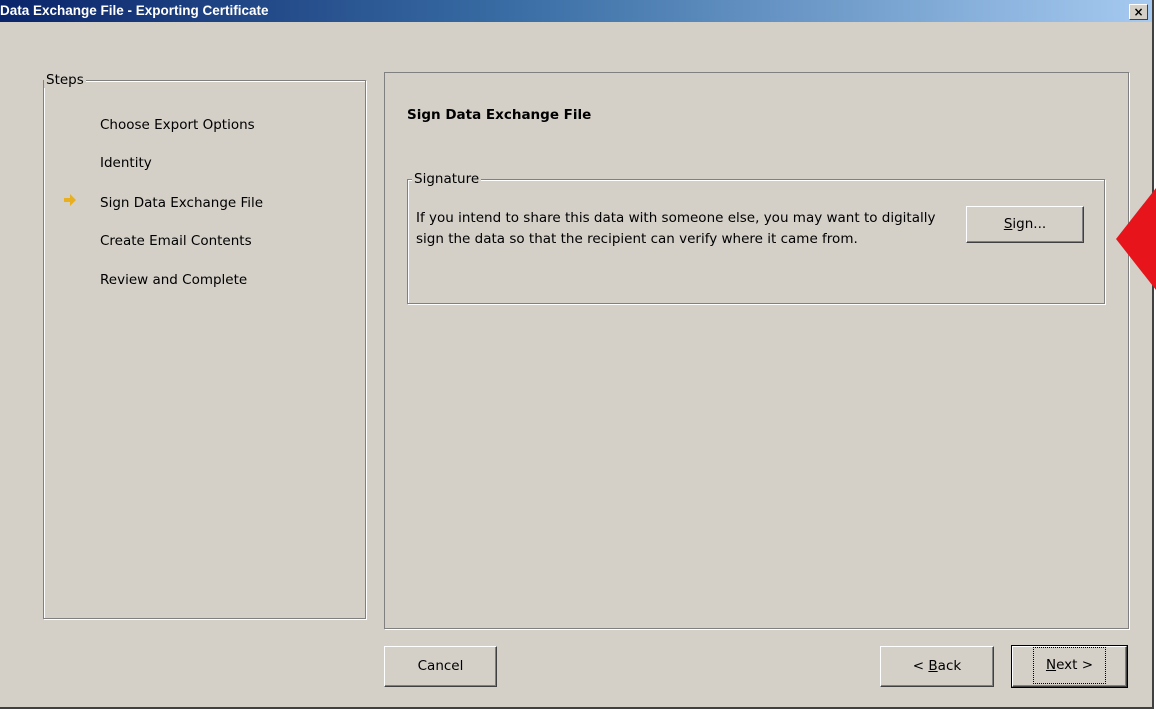  What do you see at coordinates (920, 666) in the screenshot?
I see `back-prefix: <` at bounding box center [920, 666].